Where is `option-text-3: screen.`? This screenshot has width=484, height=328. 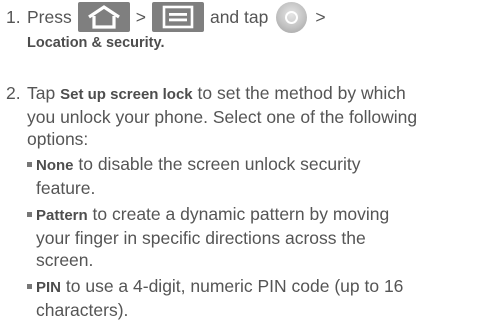 option-text-3: screen. is located at coordinates (65, 260).